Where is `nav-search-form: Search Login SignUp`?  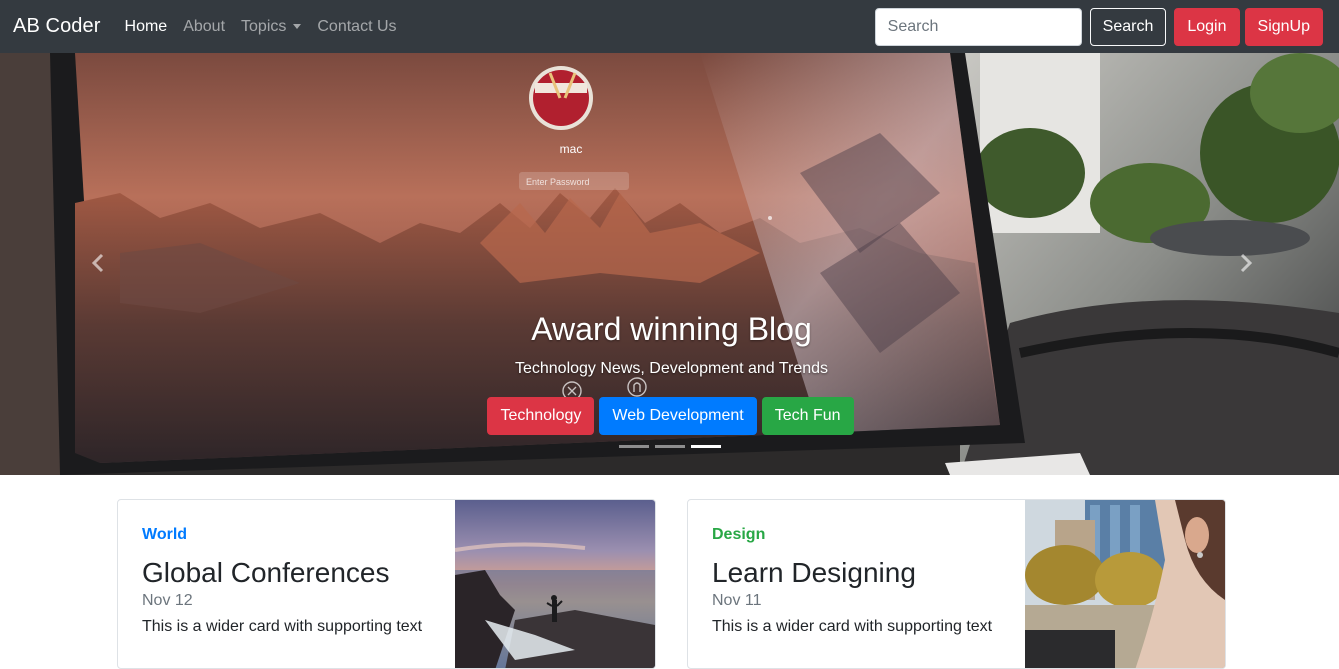 nav-search-form: Search Login SignUp is located at coordinates (1098, 26).